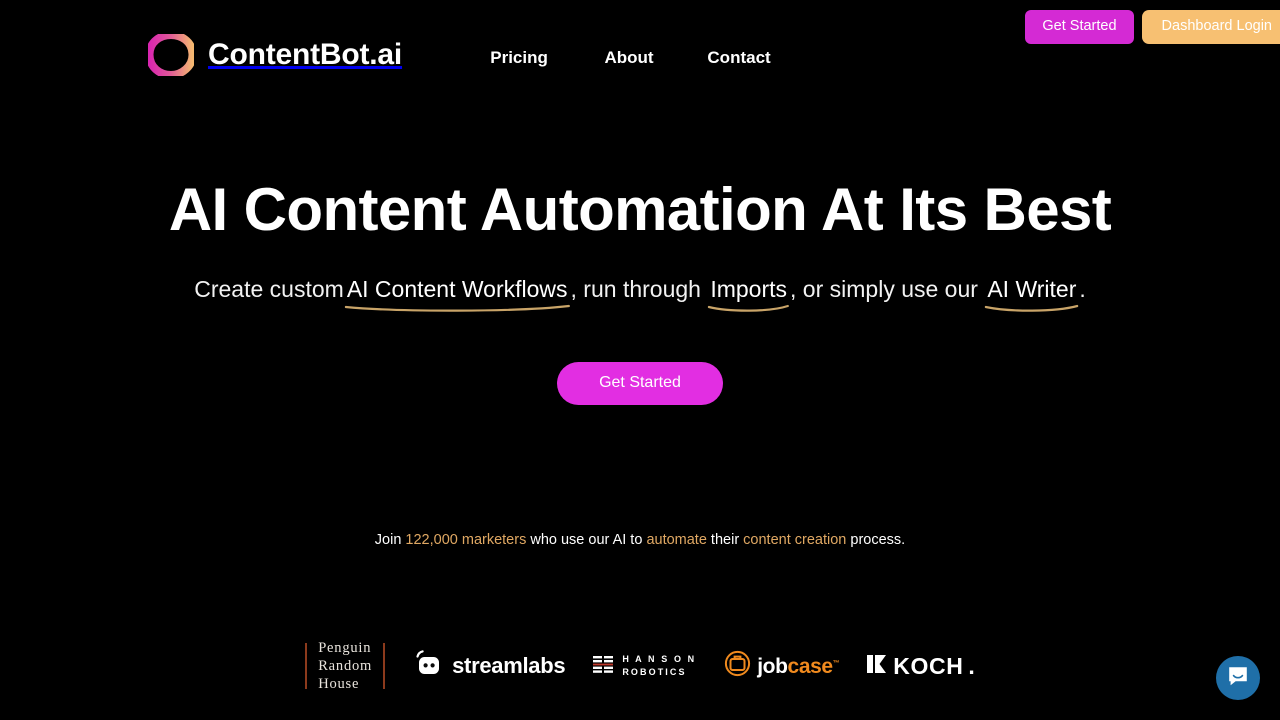  I want to click on chat-bubble-icon, so click(1238, 678).